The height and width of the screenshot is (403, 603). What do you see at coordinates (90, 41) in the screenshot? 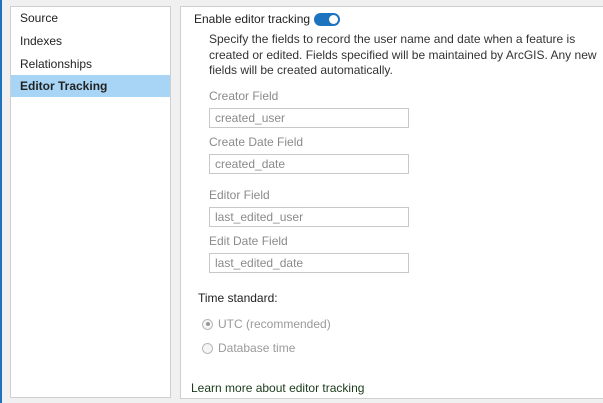
I see `sidebar-item-indexes: Indexes` at bounding box center [90, 41].